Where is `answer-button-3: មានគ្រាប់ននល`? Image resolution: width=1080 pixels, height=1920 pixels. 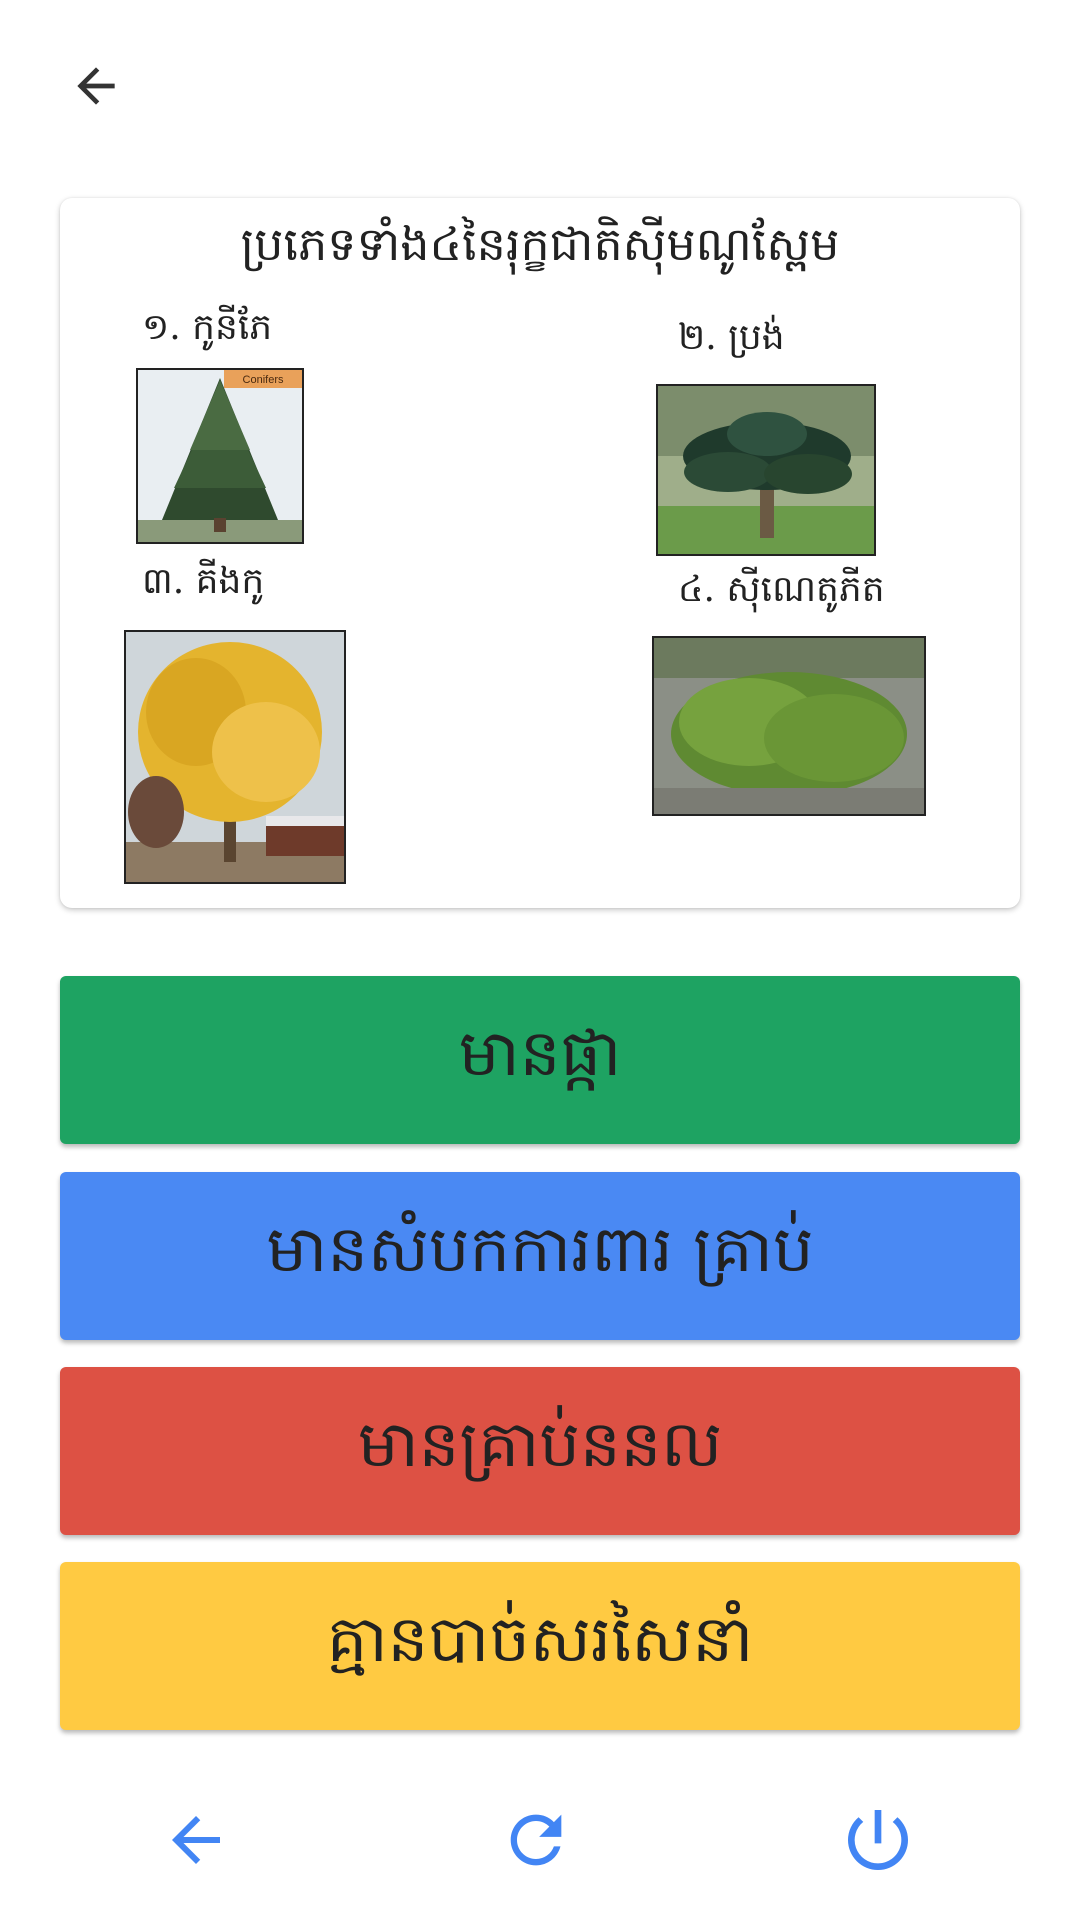 answer-button-3: មានគ្រាប់ននល is located at coordinates (540, 1451).